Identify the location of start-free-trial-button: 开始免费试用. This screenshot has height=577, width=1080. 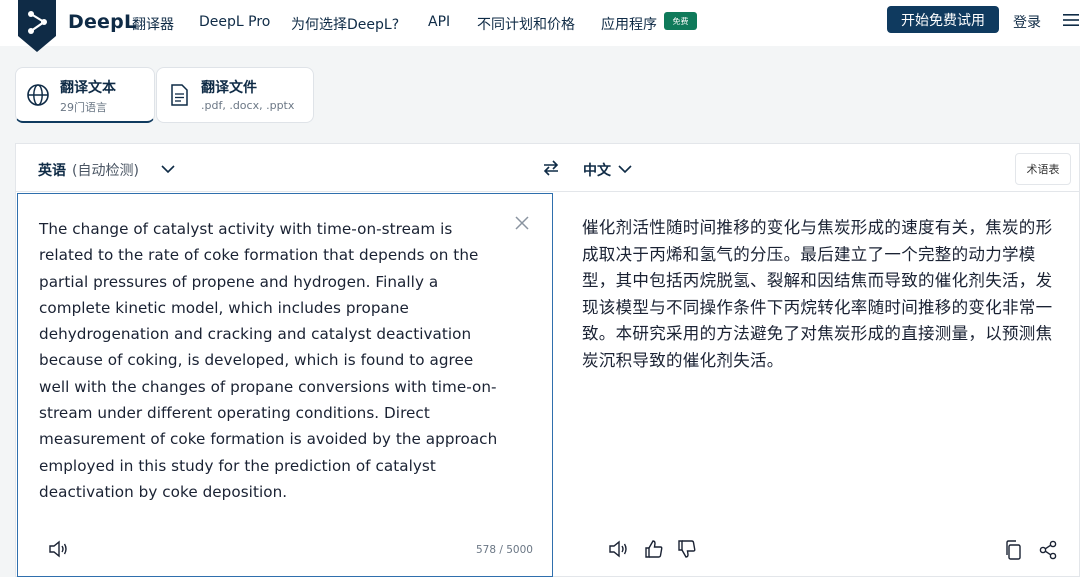
(943, 19).